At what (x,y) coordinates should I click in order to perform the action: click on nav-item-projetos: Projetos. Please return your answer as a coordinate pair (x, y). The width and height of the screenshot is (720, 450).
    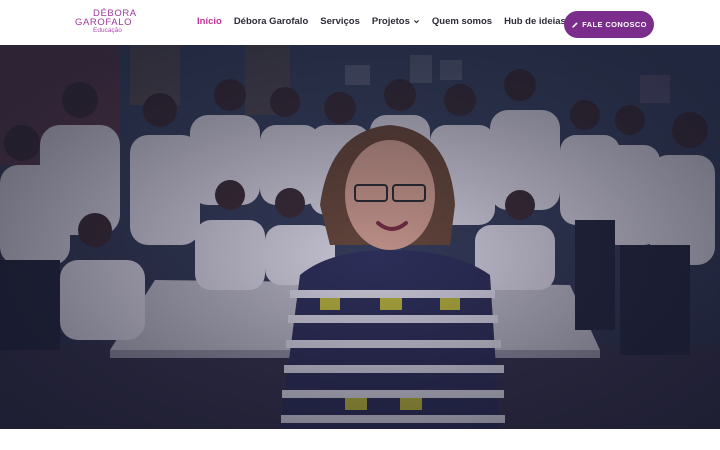
    Looking at the image, I should click on (396, 21).